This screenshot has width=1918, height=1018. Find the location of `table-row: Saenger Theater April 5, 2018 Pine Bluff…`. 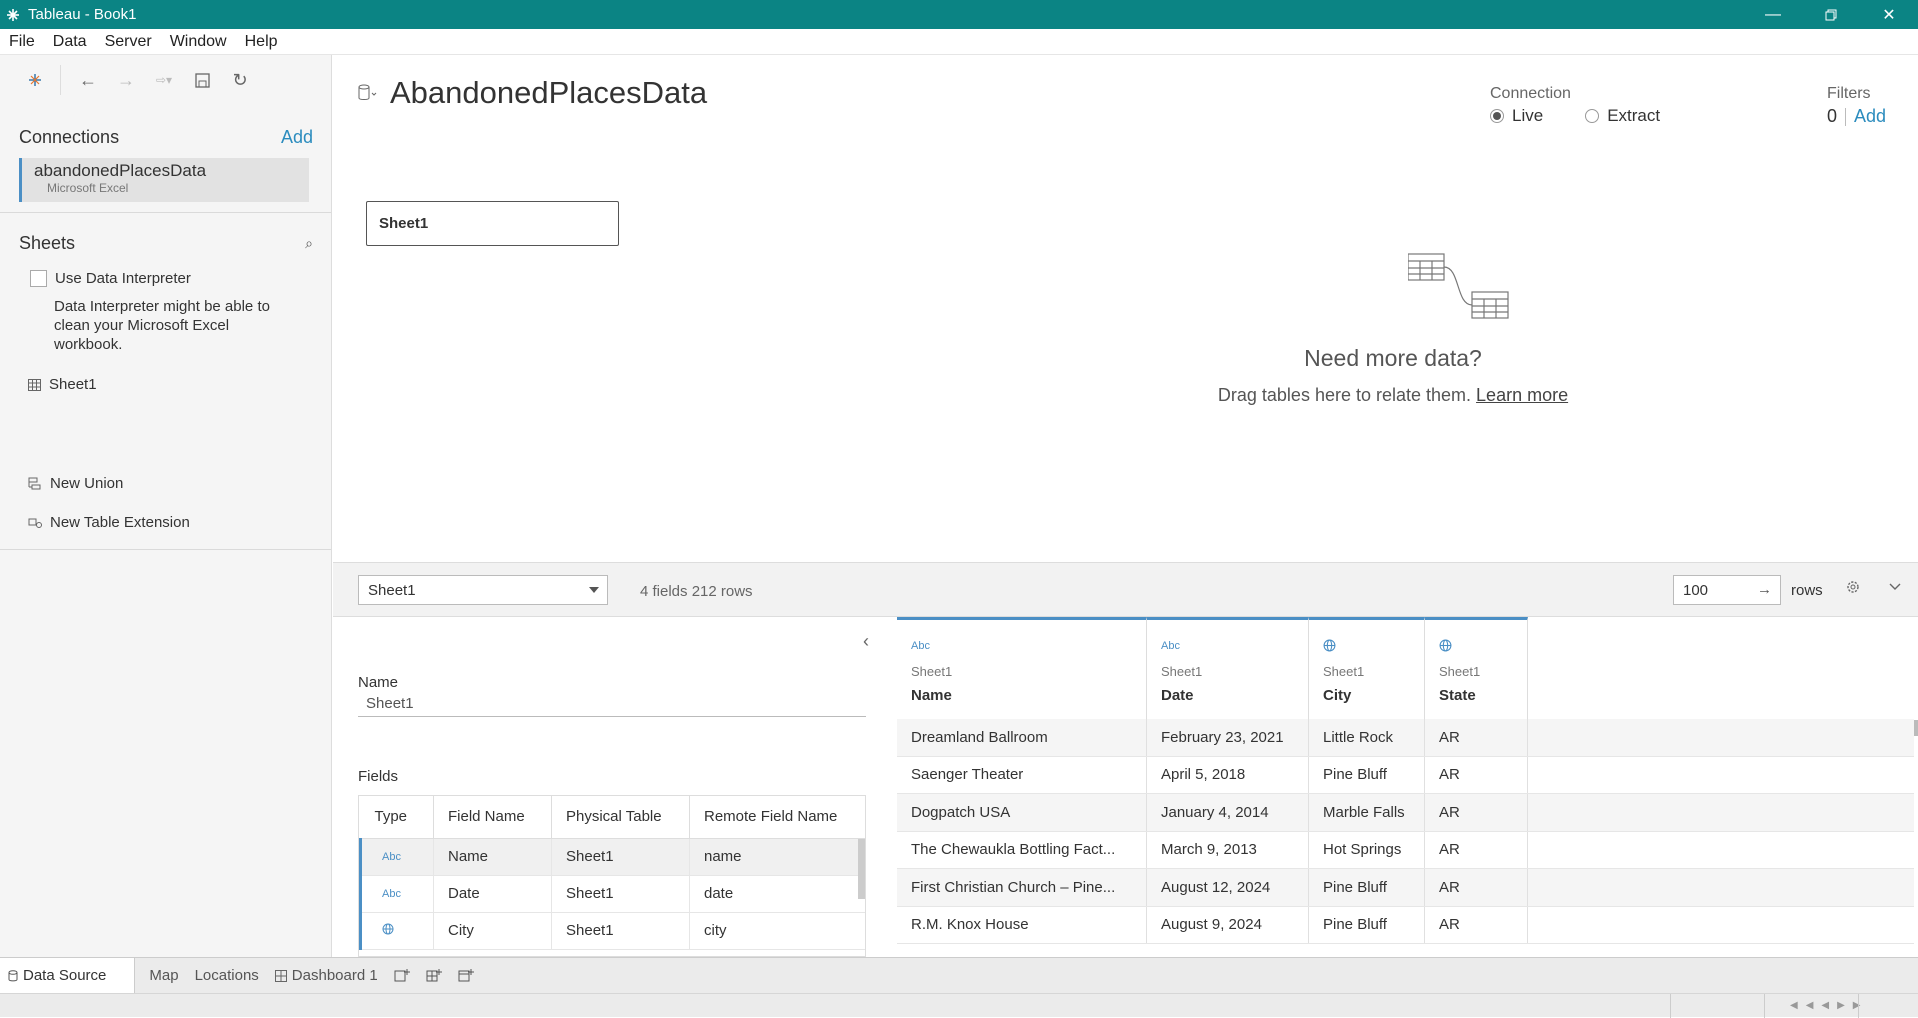

table-row: Saenger Theater April 5, 2018 Pine Bluff… is located at coordinates (1405, 775).